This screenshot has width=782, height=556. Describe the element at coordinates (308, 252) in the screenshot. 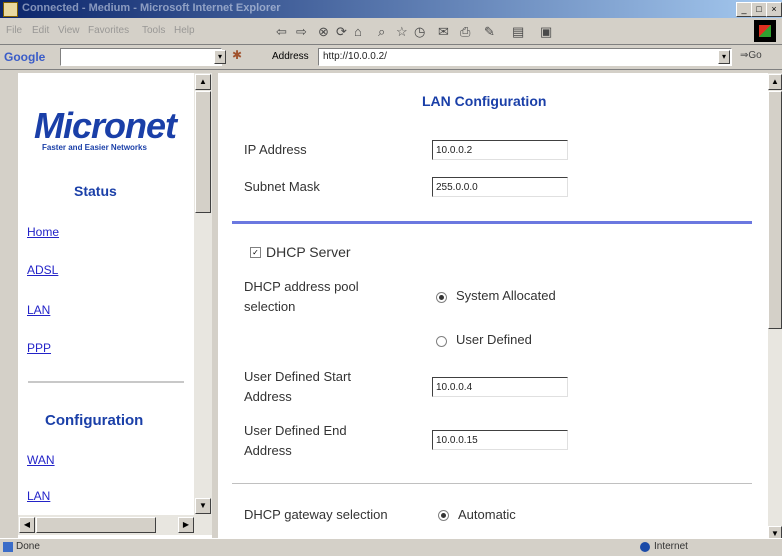

I see `dhcp-server-label: DHCP Server` at that location.